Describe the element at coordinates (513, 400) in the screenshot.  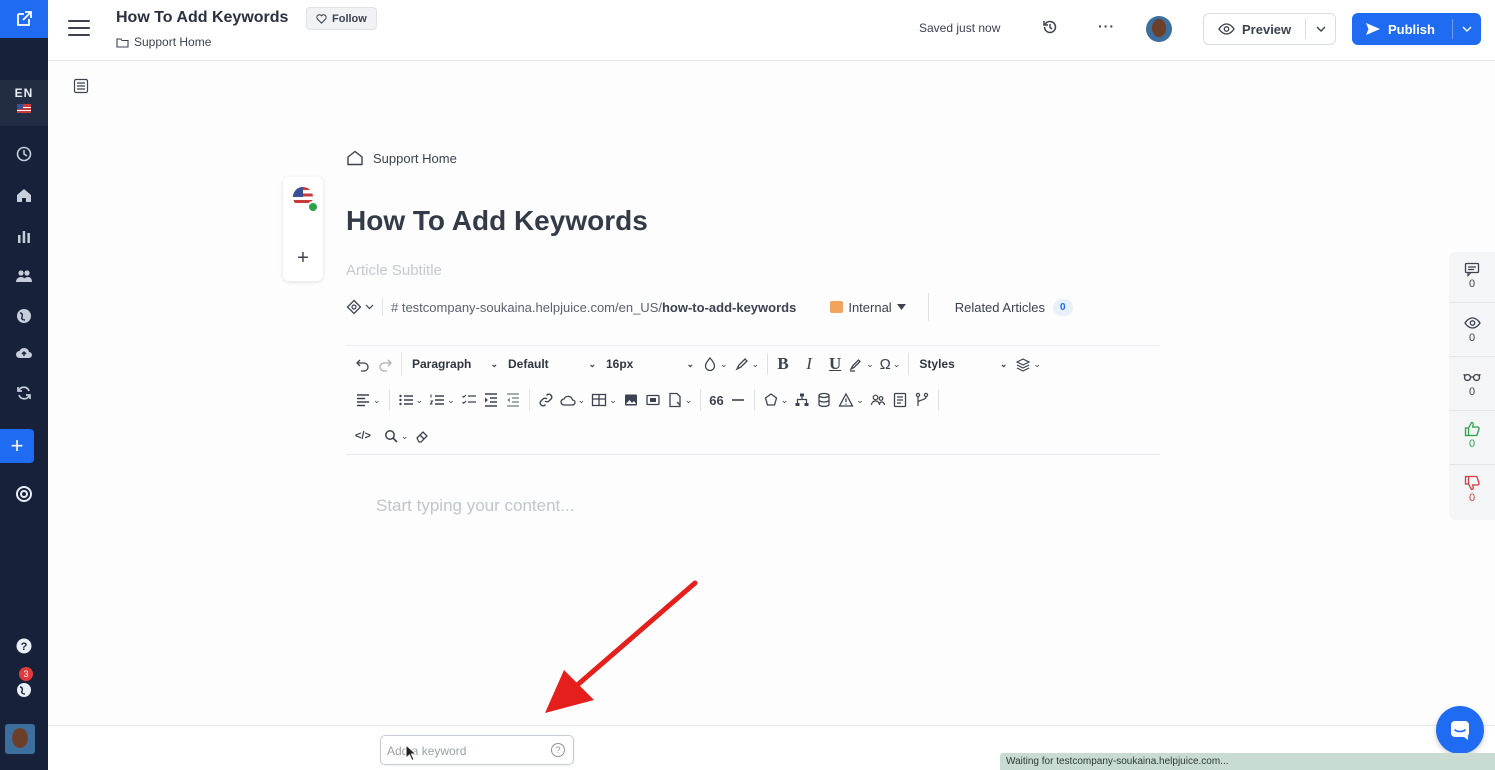
I see `outdent-icon` at that location.